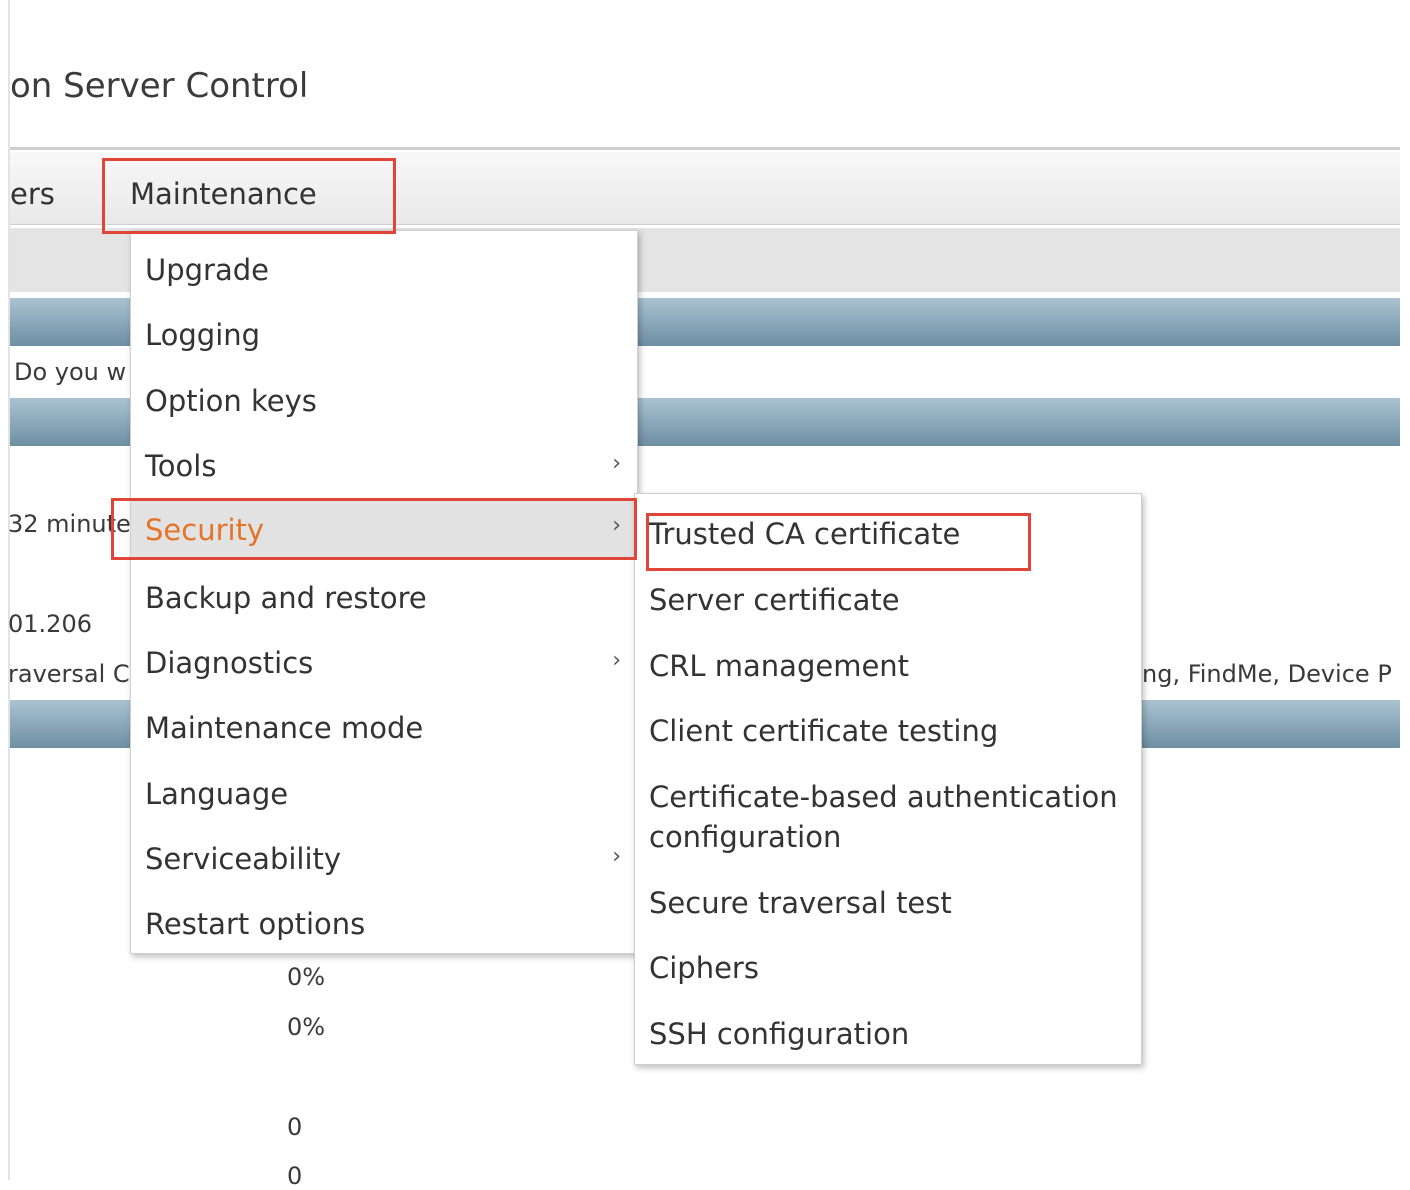 This screenshot has height=1190, width=1410. Describe the element at coordinates (217, 794) in the screenshot. I see `menu-item-label: Language` at that location.